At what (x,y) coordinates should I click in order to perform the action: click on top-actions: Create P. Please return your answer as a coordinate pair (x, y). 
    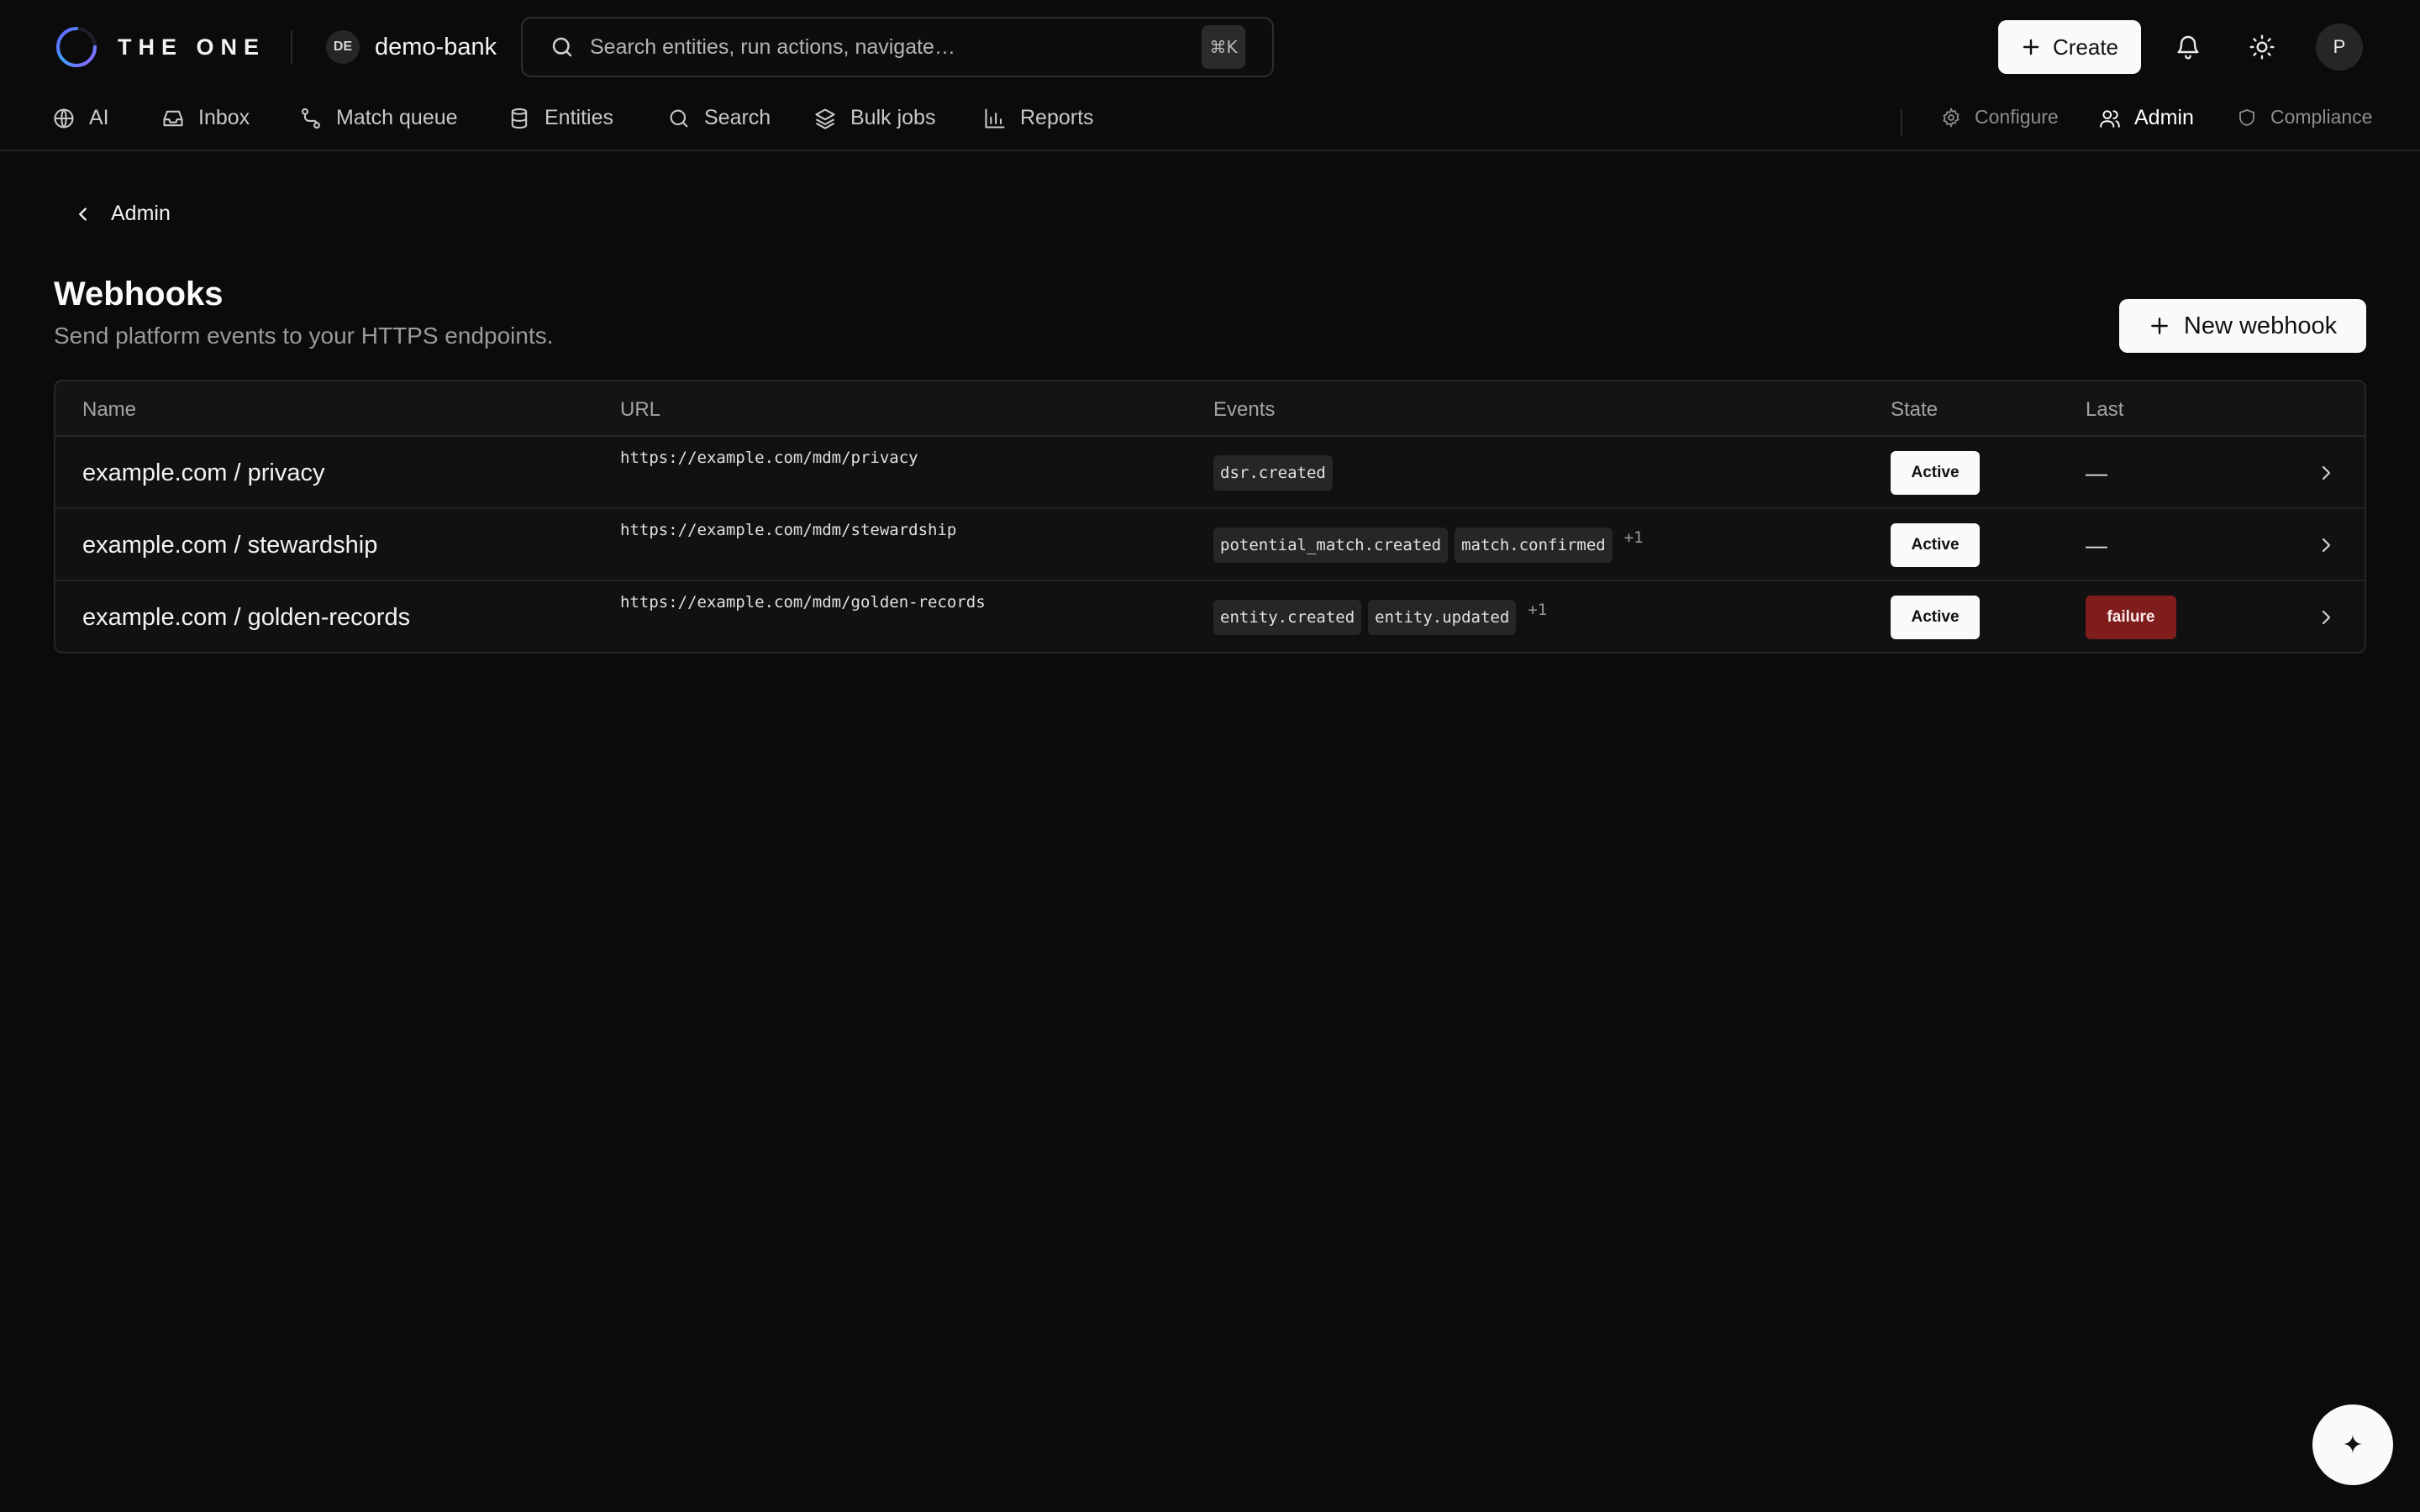
    Looking at the image, I should click on (2180, 47).